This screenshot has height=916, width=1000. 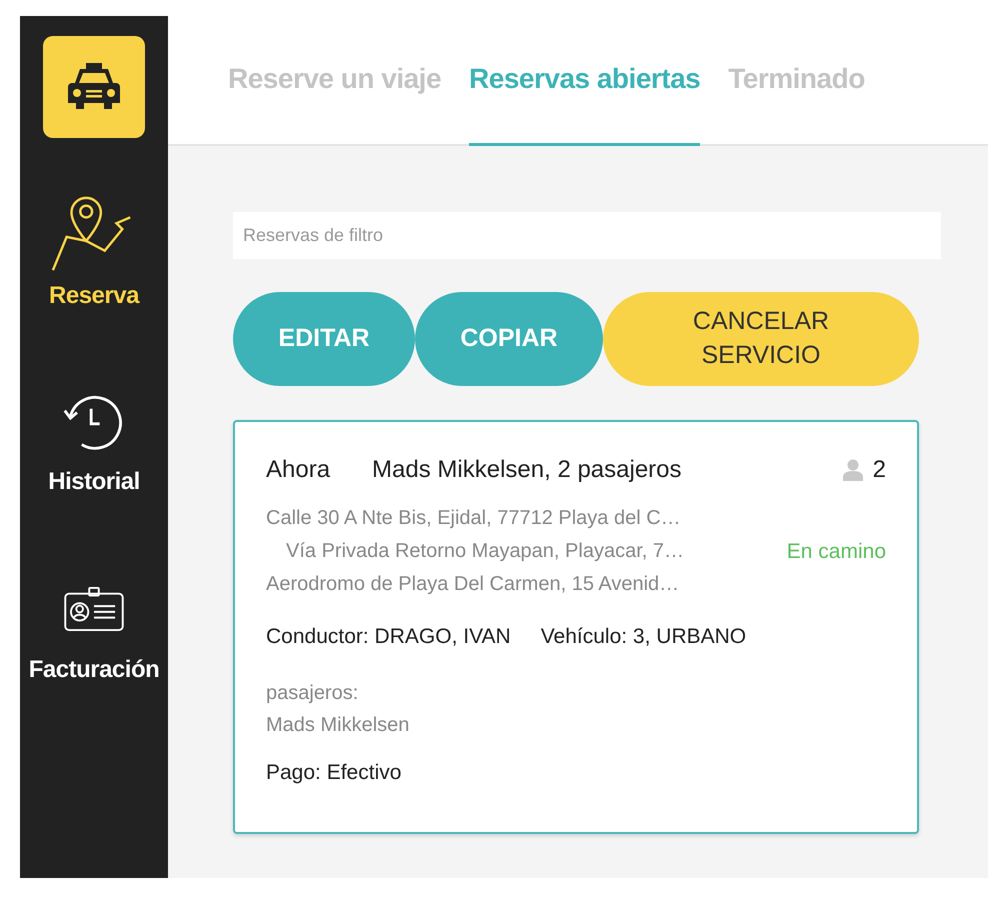 What do you see at coordinates (338, 725) in the screenshot?
I see `passenger-name: Mads Mikkelsen` at bounding box center [338, 725].